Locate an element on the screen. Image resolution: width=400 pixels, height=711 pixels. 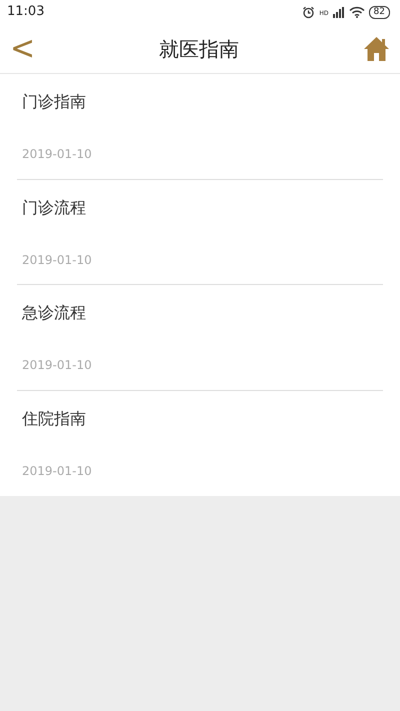
back-button: < is located at coordinates (23, 48).